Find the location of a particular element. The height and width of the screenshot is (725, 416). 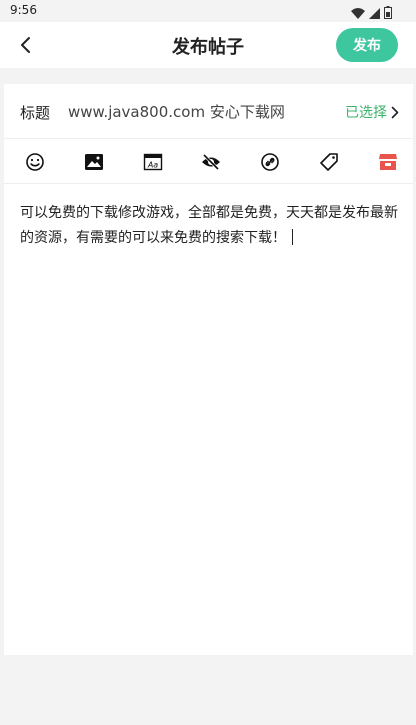

tag-icon is located at coordinates (329, 162).